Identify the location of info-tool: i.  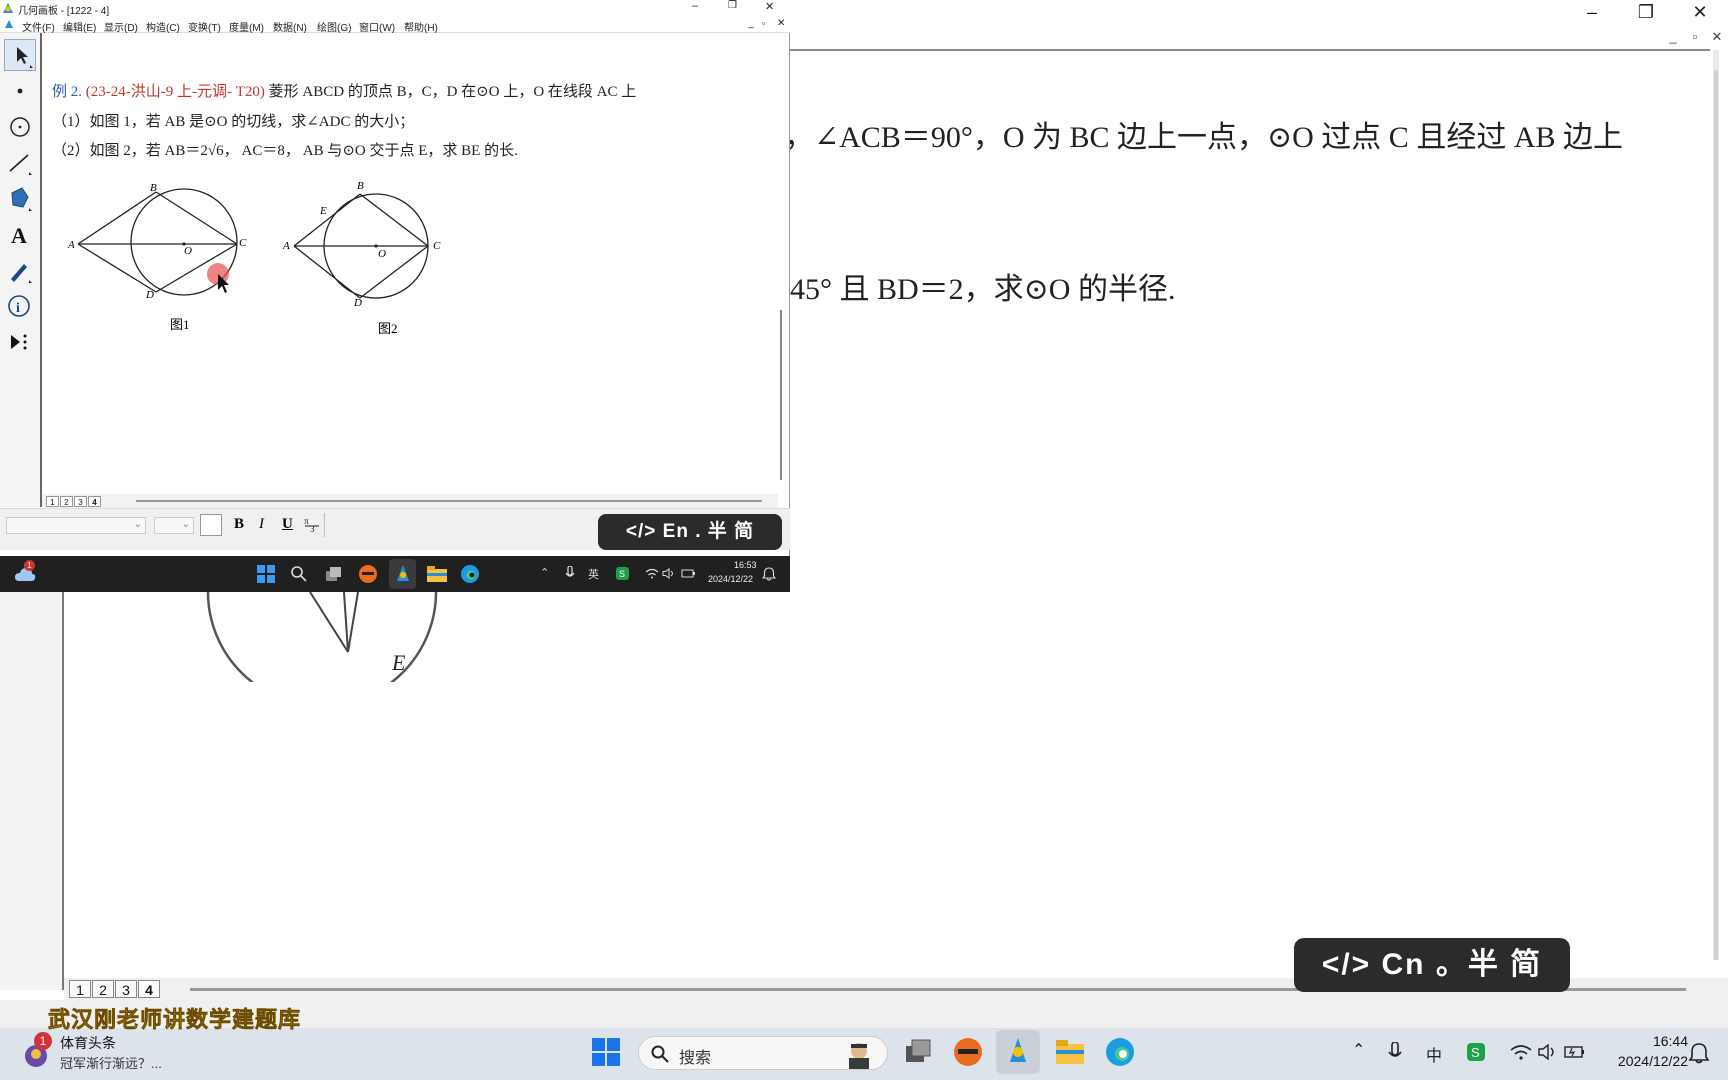
(20, 307).